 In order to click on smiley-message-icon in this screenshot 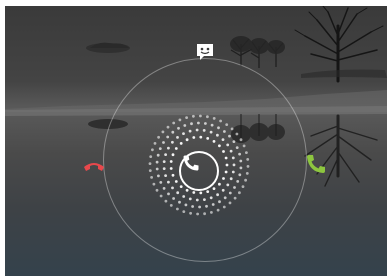, I will do `click(205, 52)`.